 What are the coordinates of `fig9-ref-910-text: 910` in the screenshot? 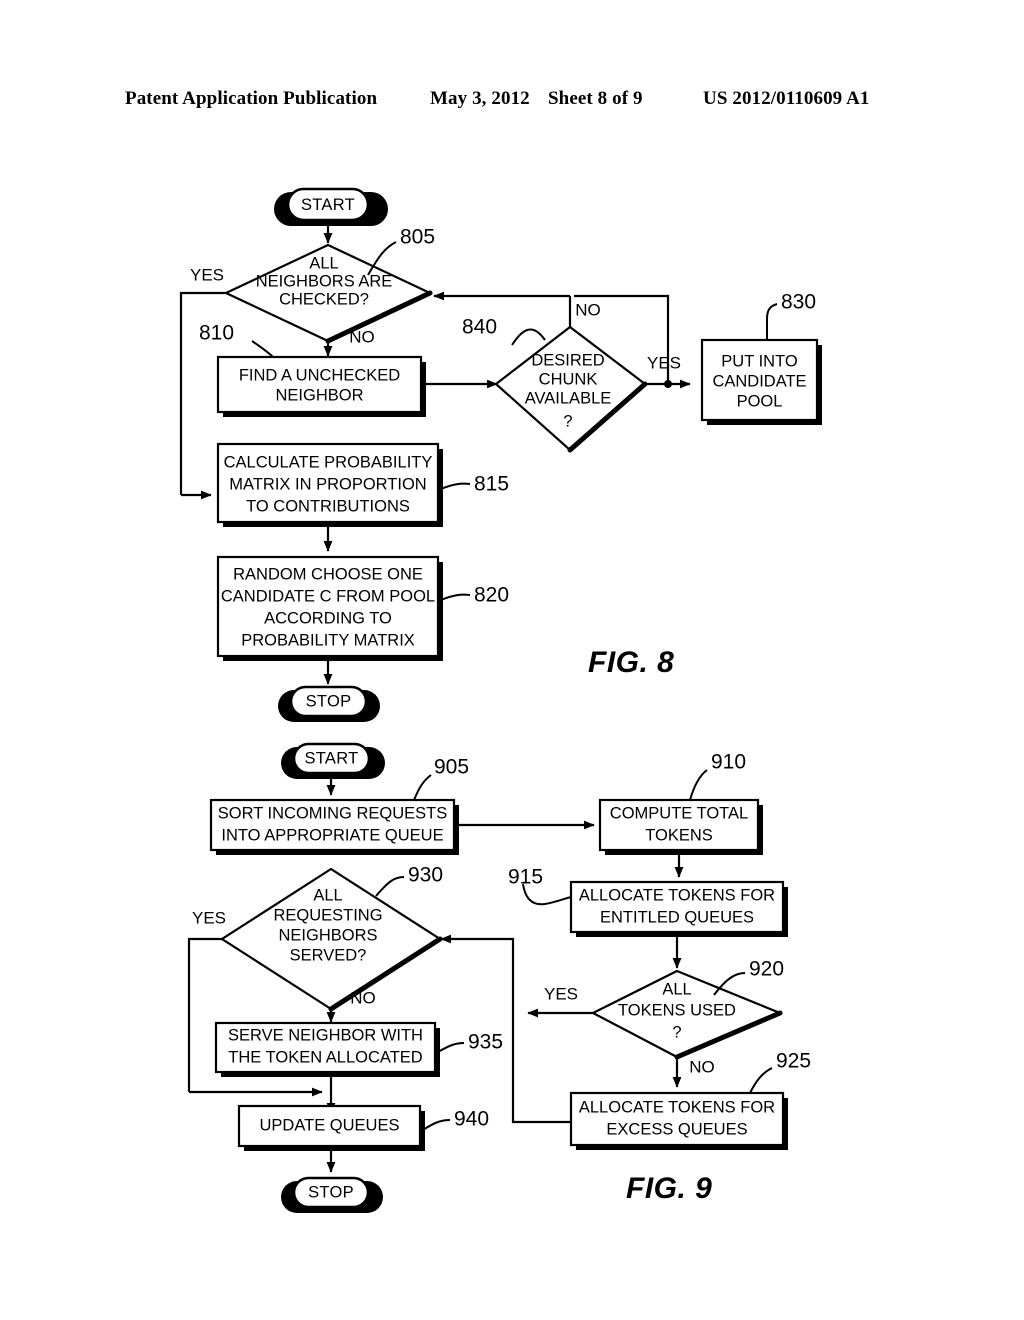 It's located at (728, 762).